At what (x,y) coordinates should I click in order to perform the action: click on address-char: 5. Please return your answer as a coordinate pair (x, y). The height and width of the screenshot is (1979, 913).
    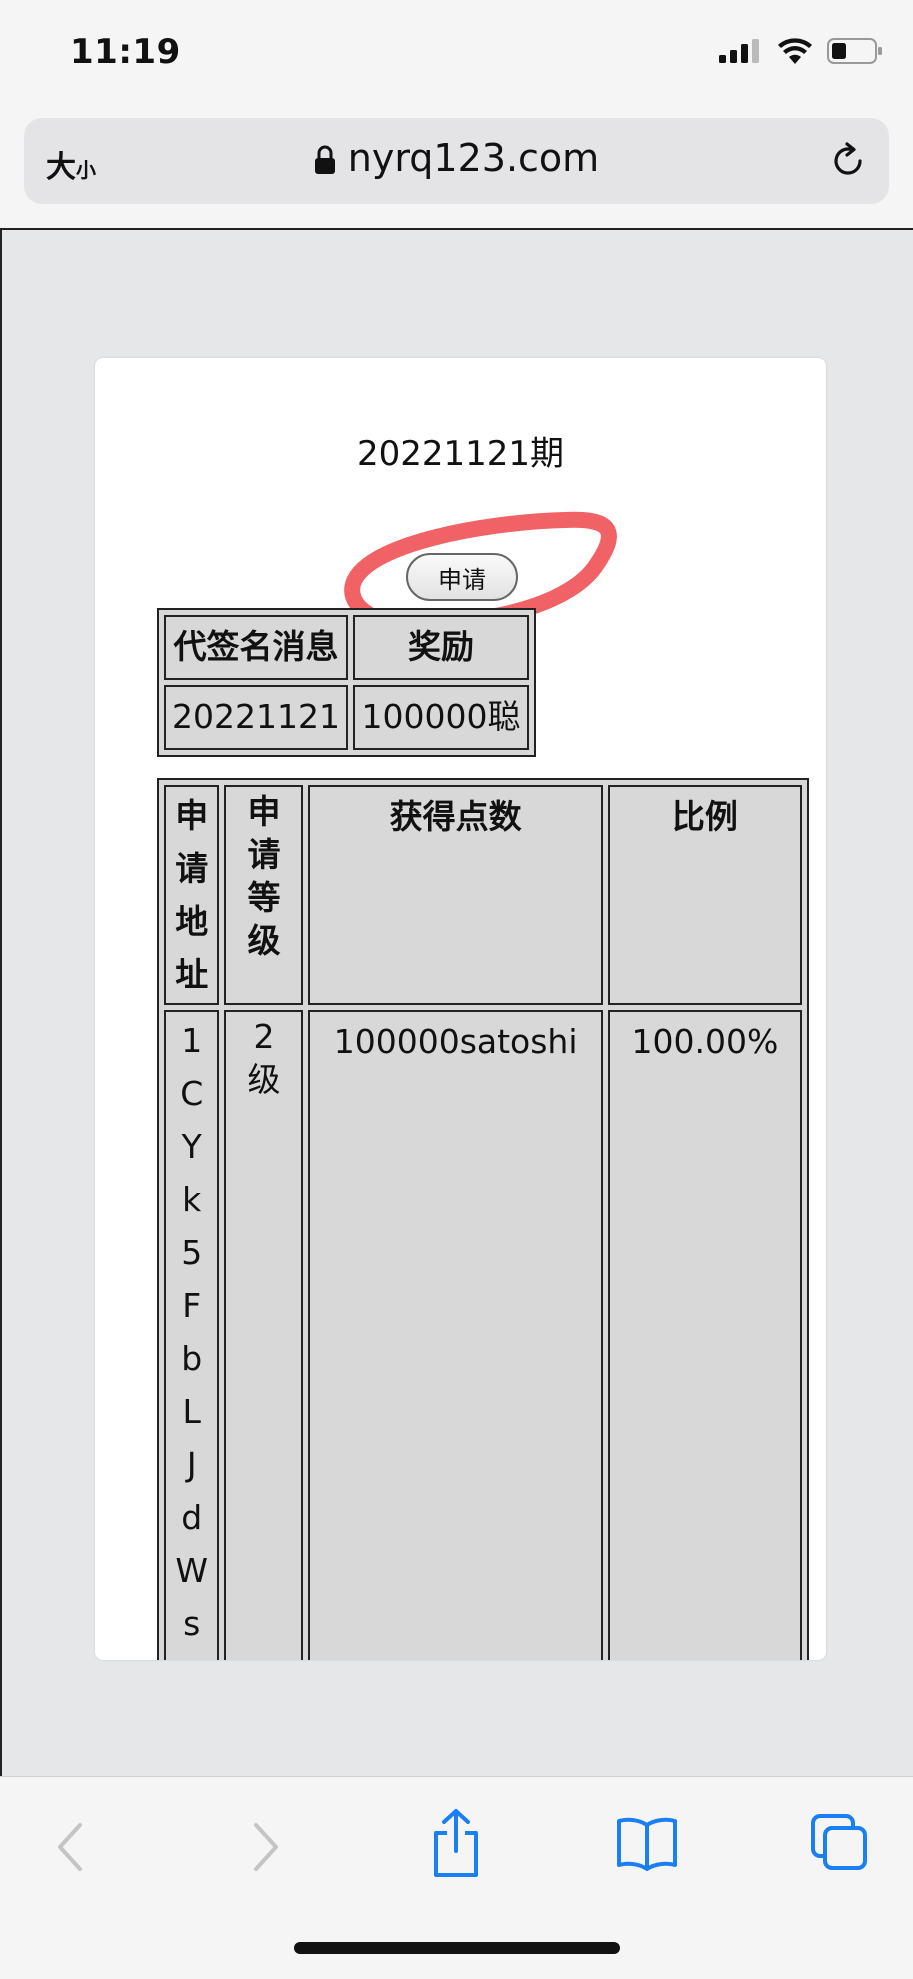
    Looking at the image, I should click on (192, 1252).